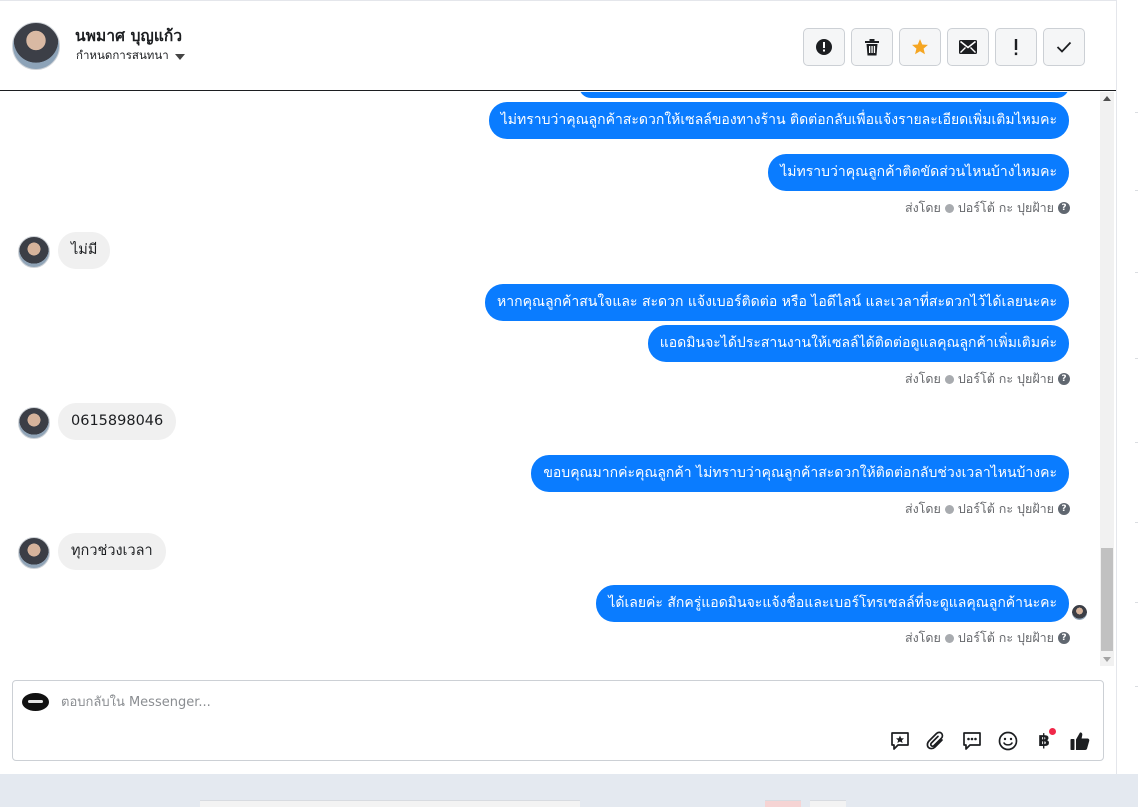  What do you see at coordinates (824, 95) in the screenshot?
I see `message-bubble-outgoing-partial` at bounding box center [824, 95].